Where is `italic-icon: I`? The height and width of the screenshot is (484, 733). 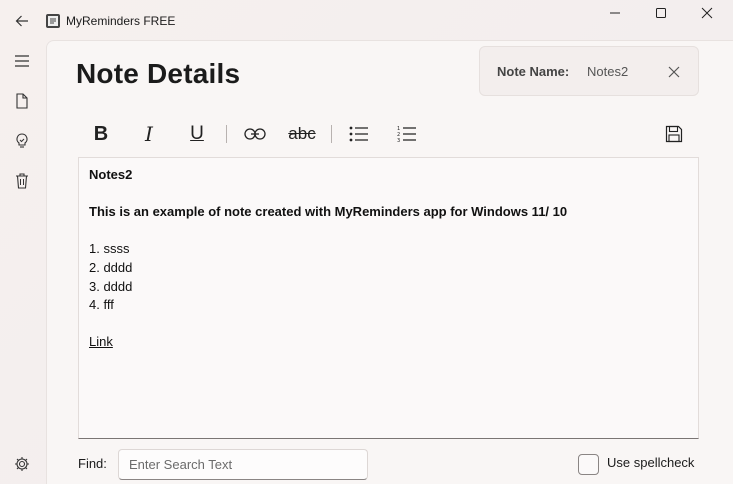
italic-icon: I is located at coordinates (149, 134).